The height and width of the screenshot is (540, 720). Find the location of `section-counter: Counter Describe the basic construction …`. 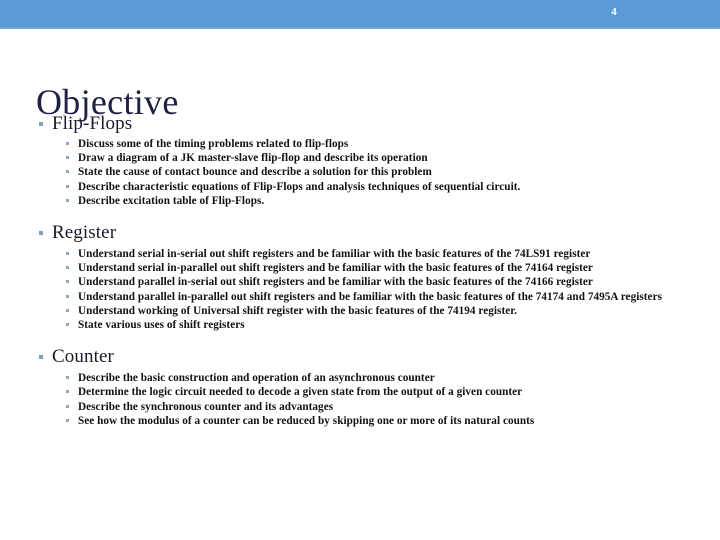

section-counter: Counter Describe the basic construction … is located at coordinates (361, 386).